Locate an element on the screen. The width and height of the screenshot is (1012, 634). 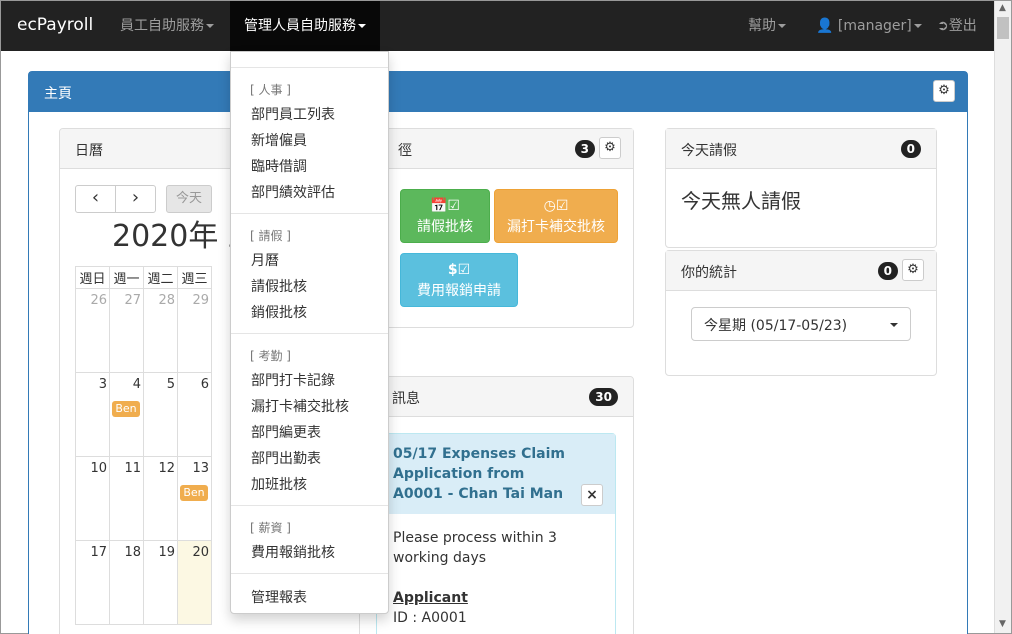
scroll-down-arrow-icon: ▼ is located at coordinates (1002, 624).